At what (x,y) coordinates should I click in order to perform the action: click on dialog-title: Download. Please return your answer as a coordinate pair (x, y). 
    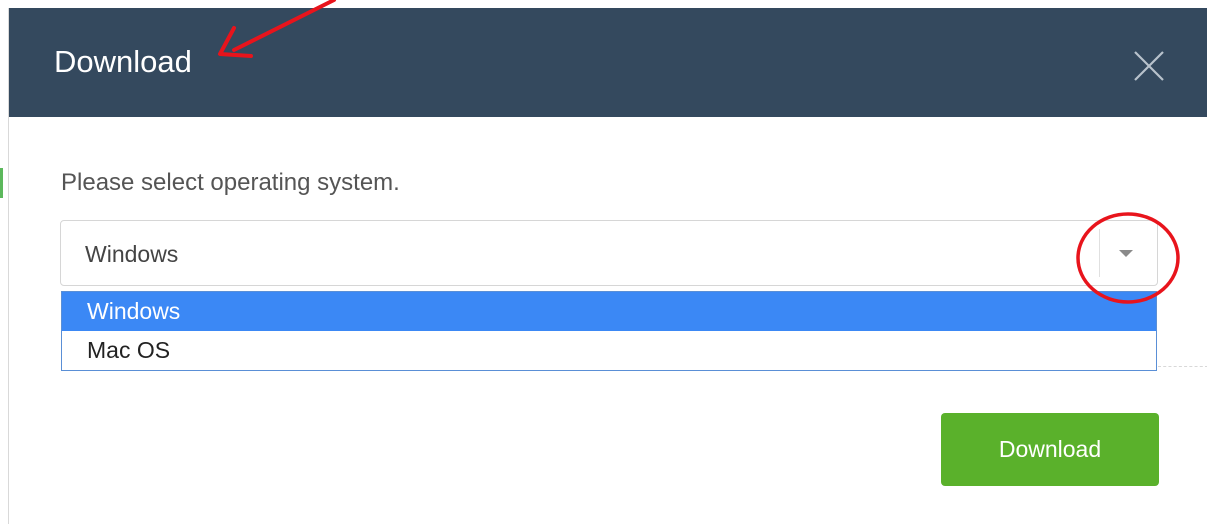
    Looking at the image, I should click on (123, 61).